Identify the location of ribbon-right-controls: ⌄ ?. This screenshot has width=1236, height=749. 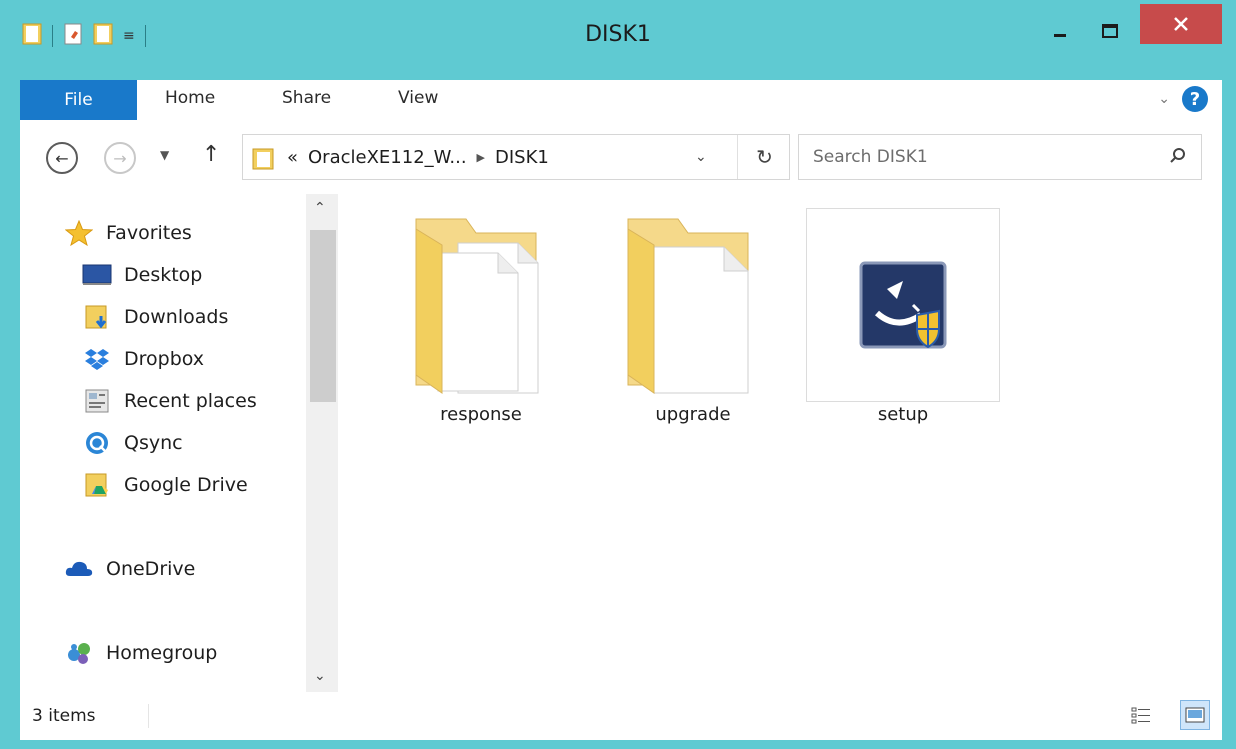
(1183, 99).